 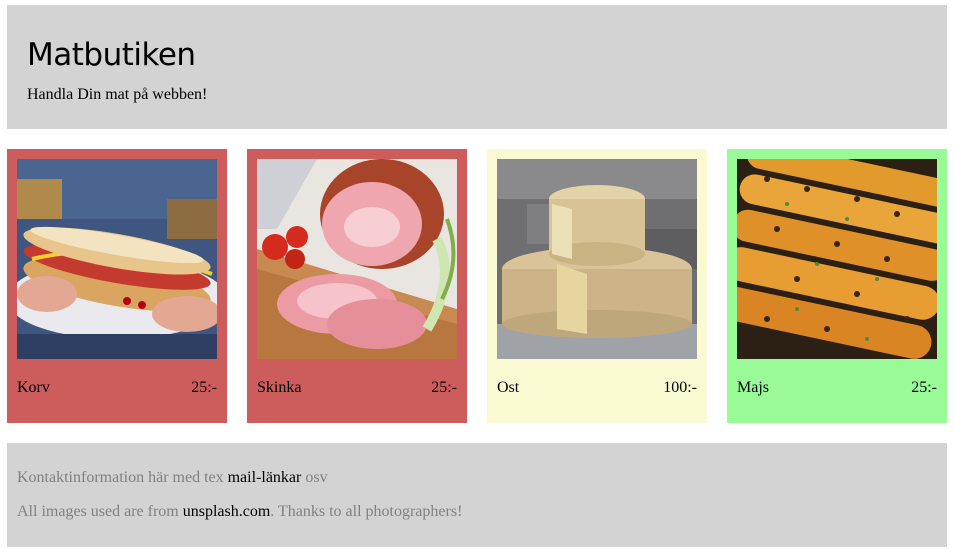 I want to click on product-price: 100:-, so click(x=680, y=387).